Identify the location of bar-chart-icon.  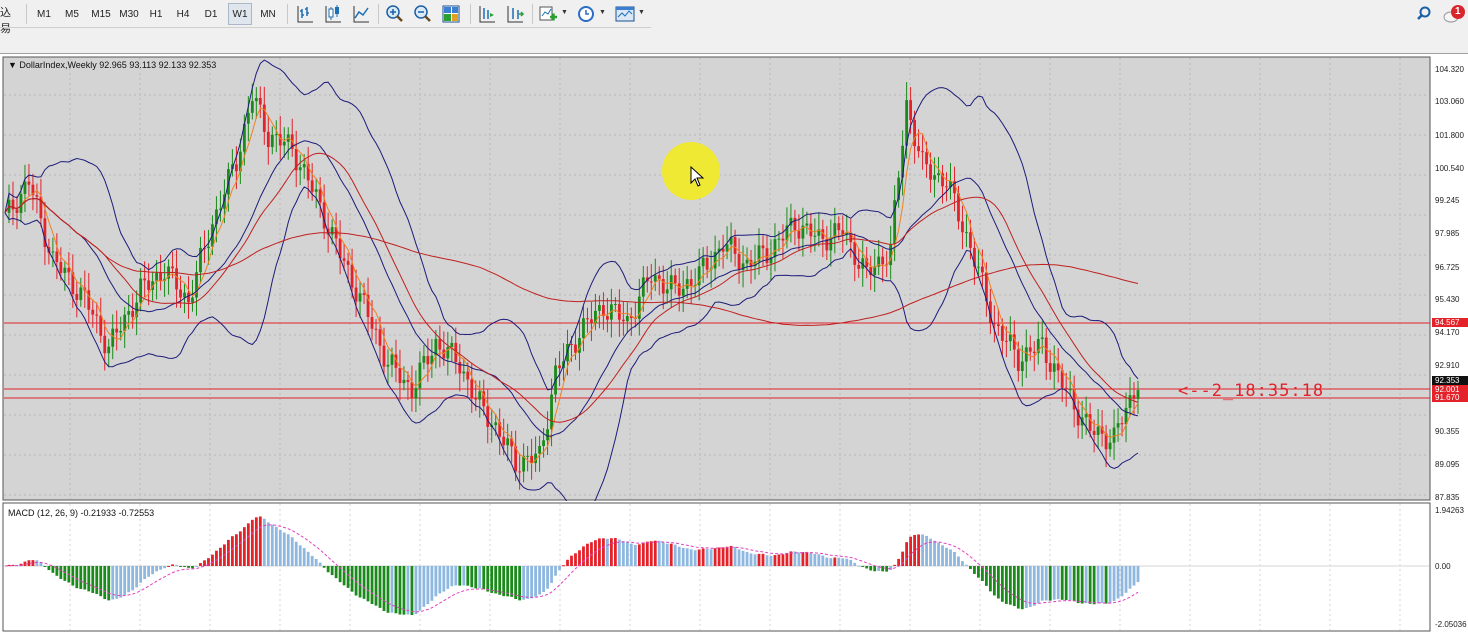
(305, 14).